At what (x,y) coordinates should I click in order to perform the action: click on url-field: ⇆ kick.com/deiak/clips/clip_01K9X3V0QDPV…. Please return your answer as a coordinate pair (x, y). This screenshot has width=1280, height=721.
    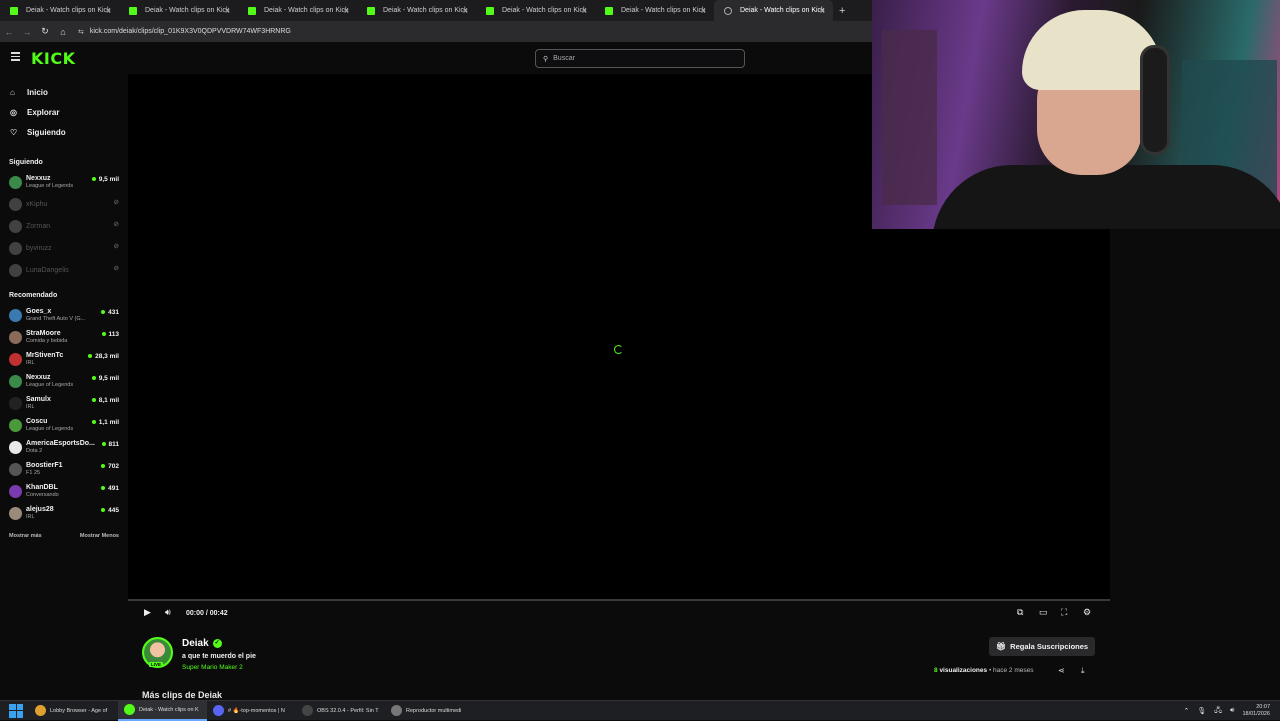
    Looking at the image, I should click on (184, 32).